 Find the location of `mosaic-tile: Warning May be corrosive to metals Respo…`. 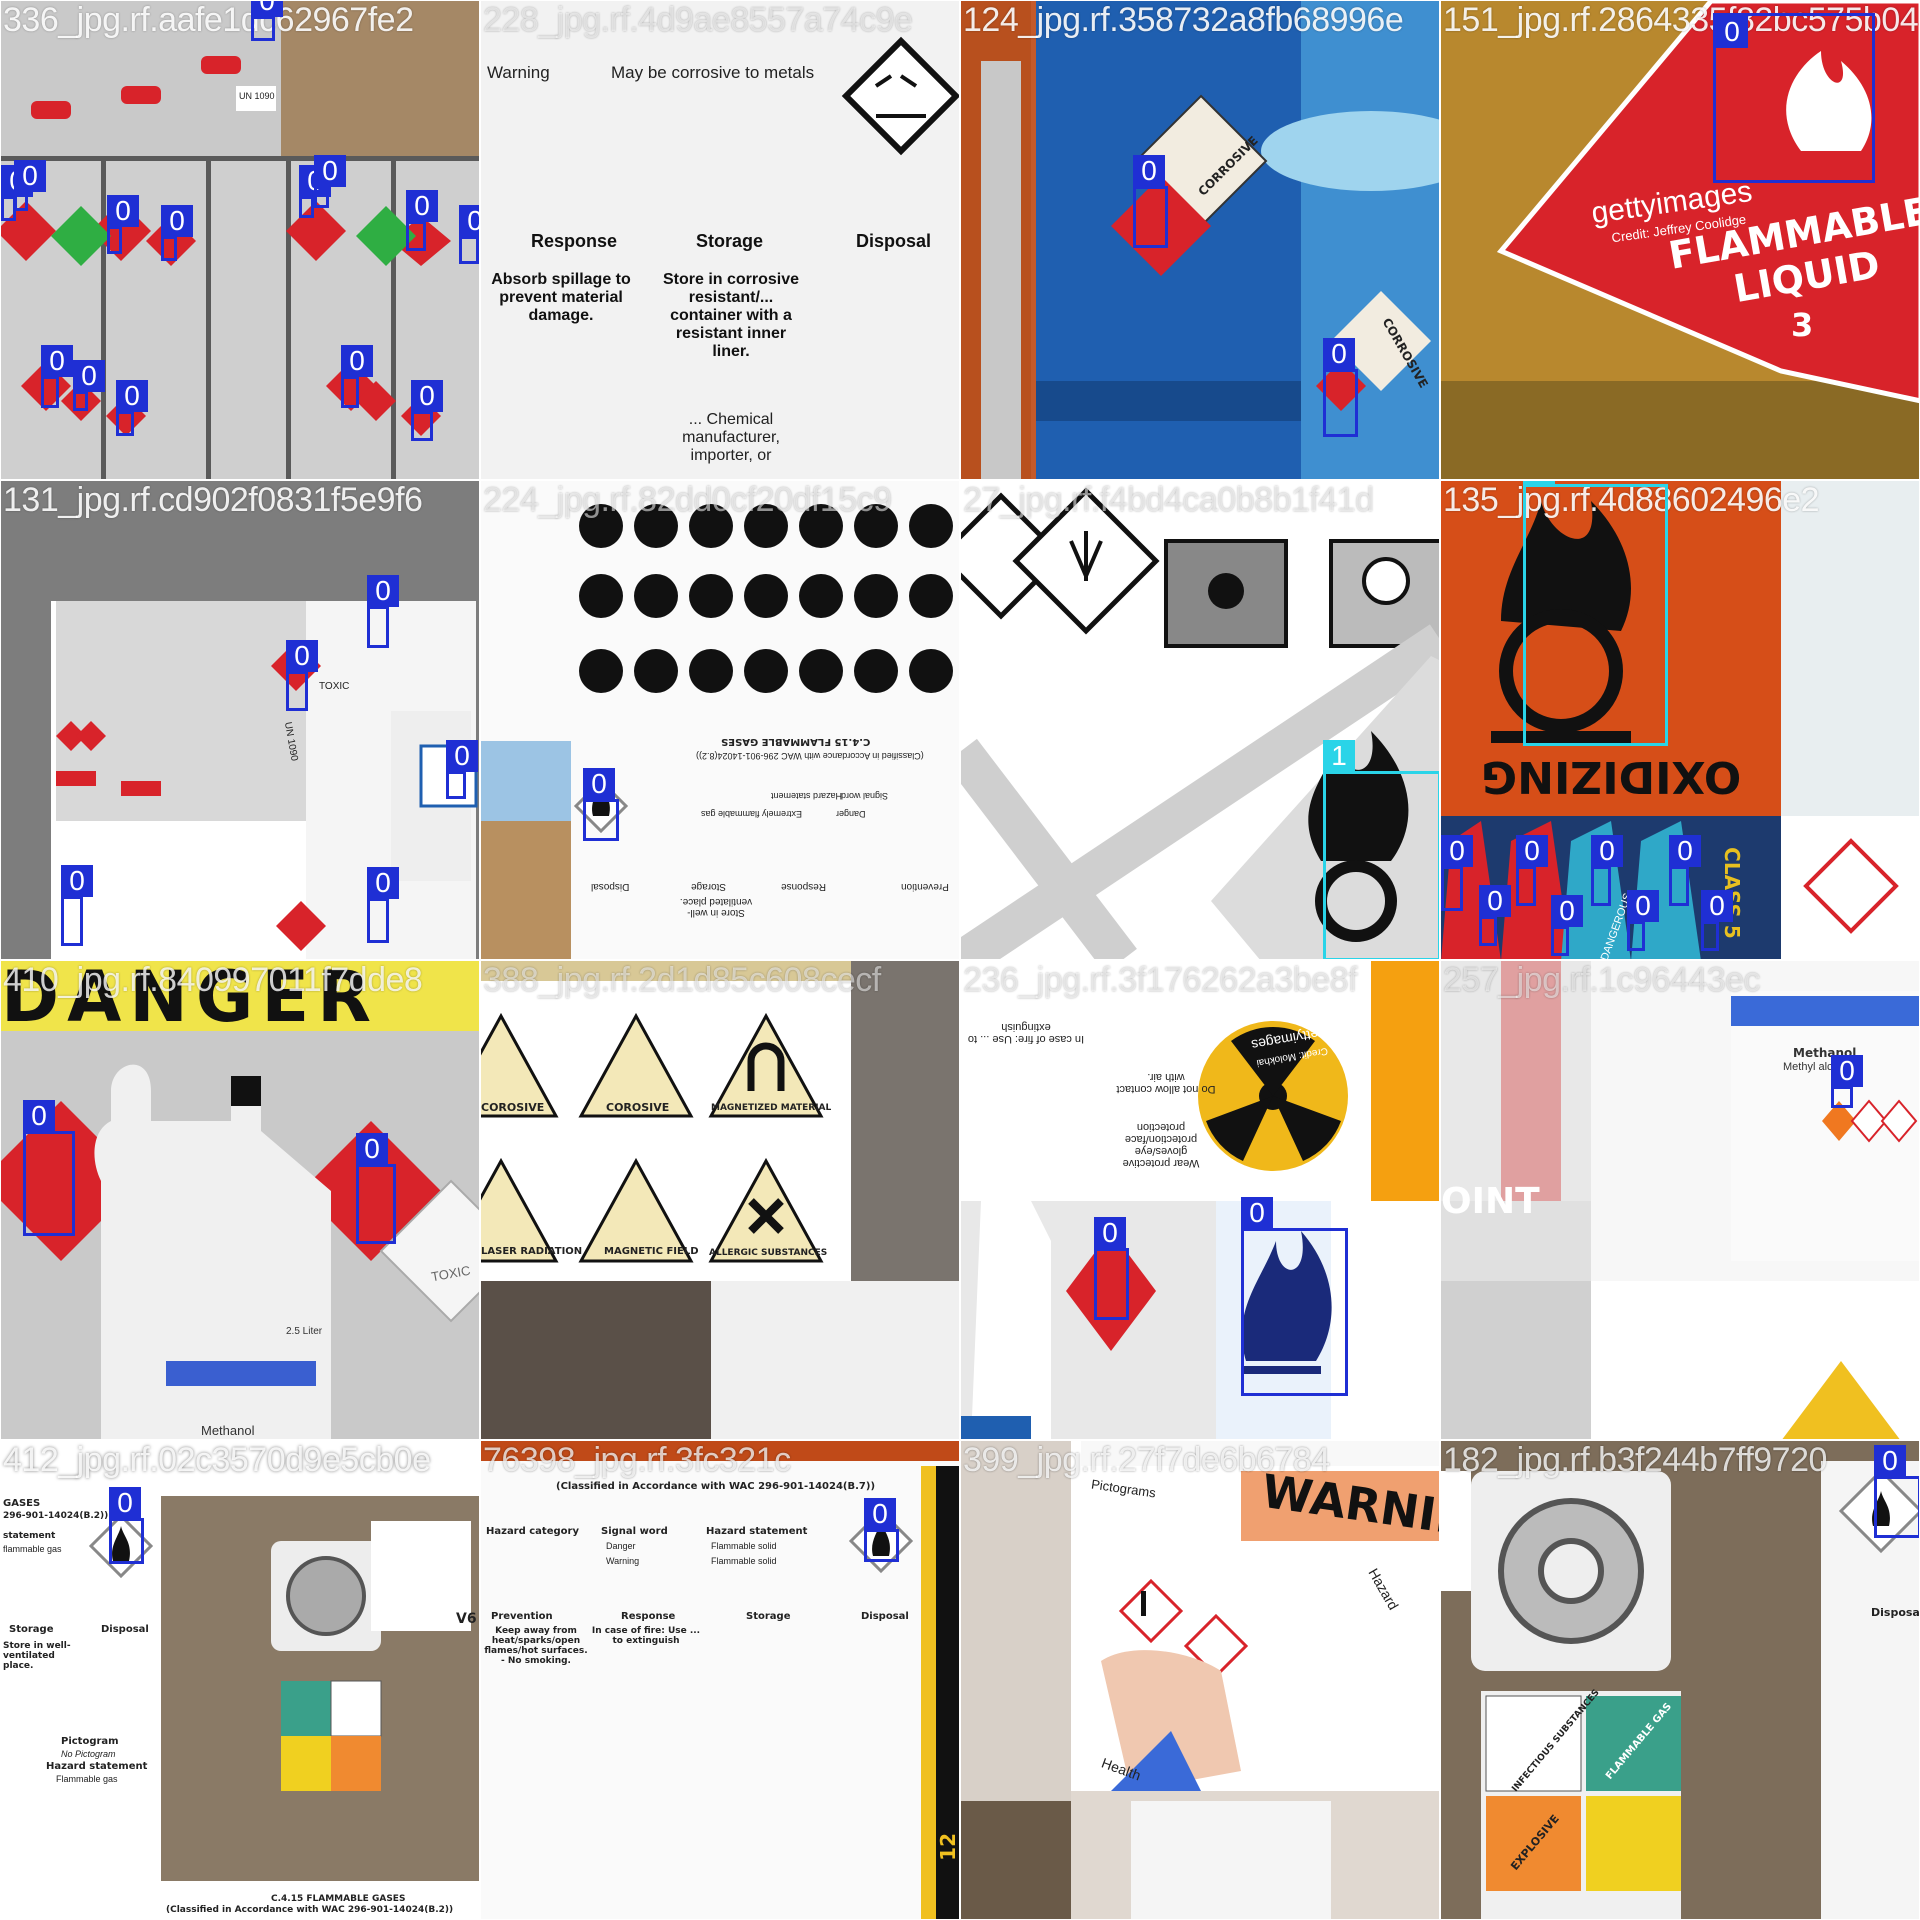

mosaic-tile: Warning May be corrosive to metals Respo… is located at coordinates (720, 240).